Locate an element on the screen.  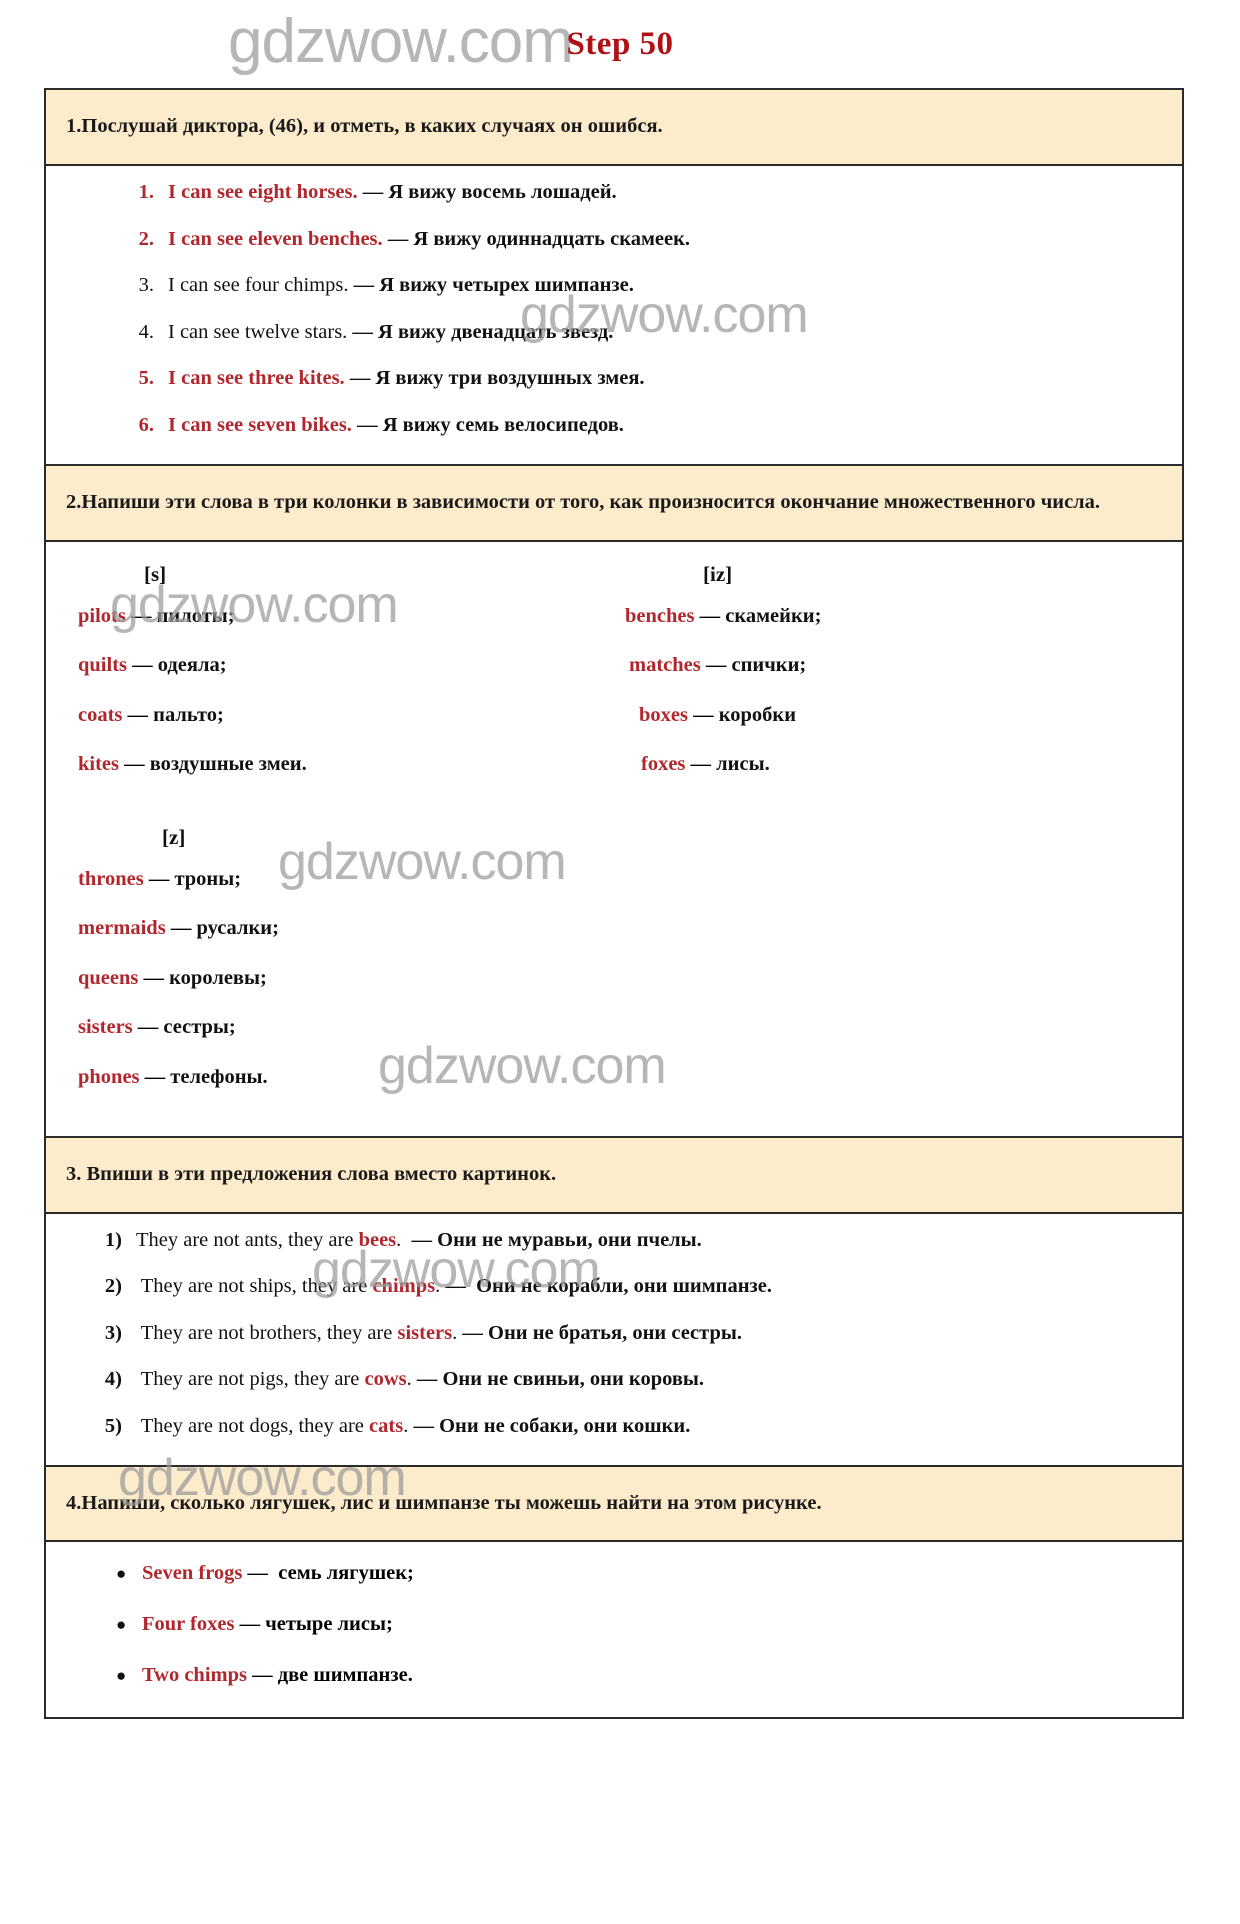
list-item: ● Seven frogs — семь лягушек; is located at coordinates (640, 1573).